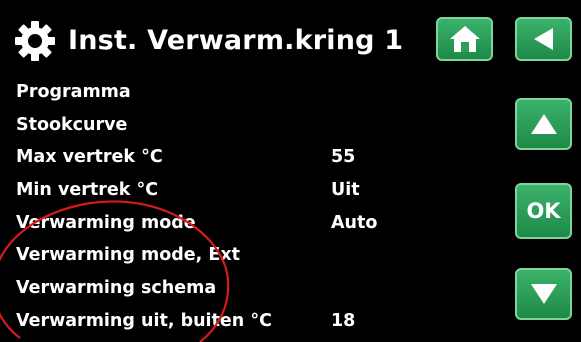 The image size is (581, 342). Describe the element at coordinates (106, 222) in the screenshot. I see `menu-item-label: Verwarming mode` at that location.